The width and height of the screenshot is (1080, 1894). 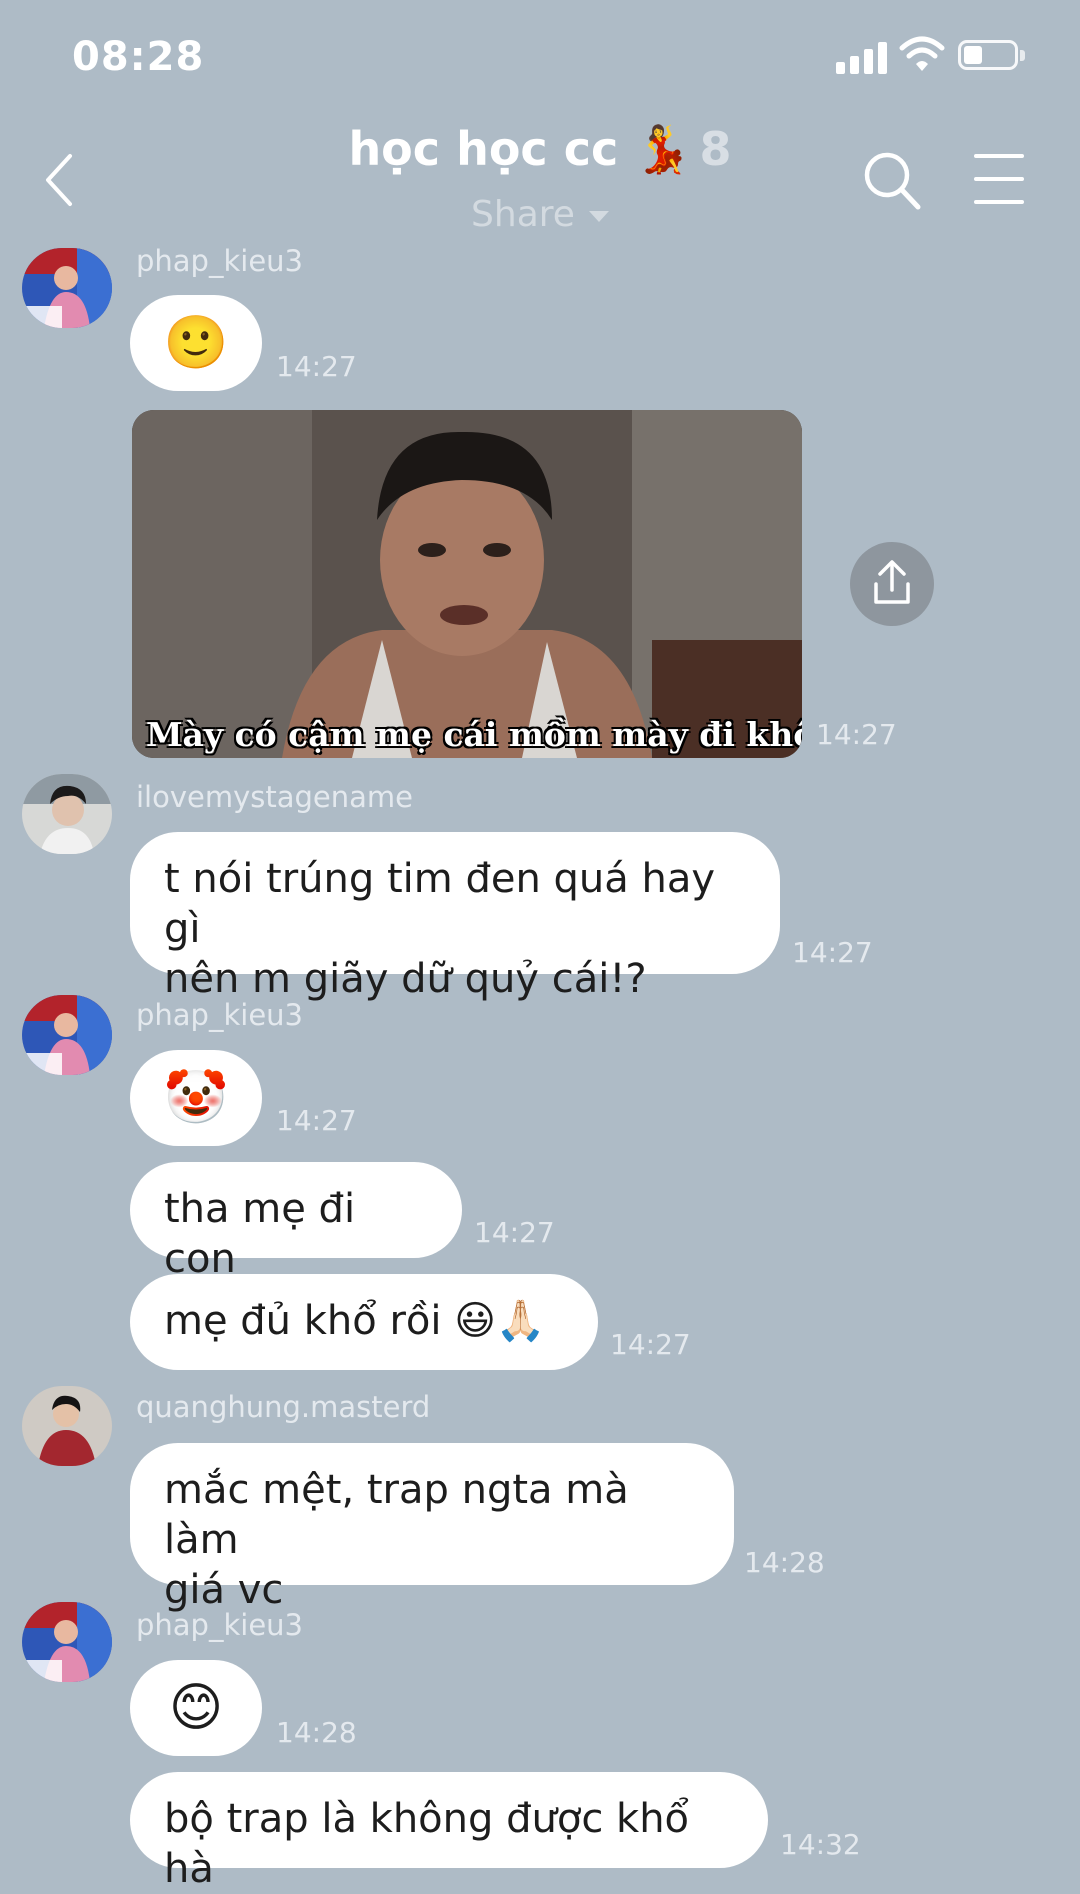 What do you see at coordinates (523, 214) in the screenshot?
I see `share-label: Share` at bounding box center [523, 214].